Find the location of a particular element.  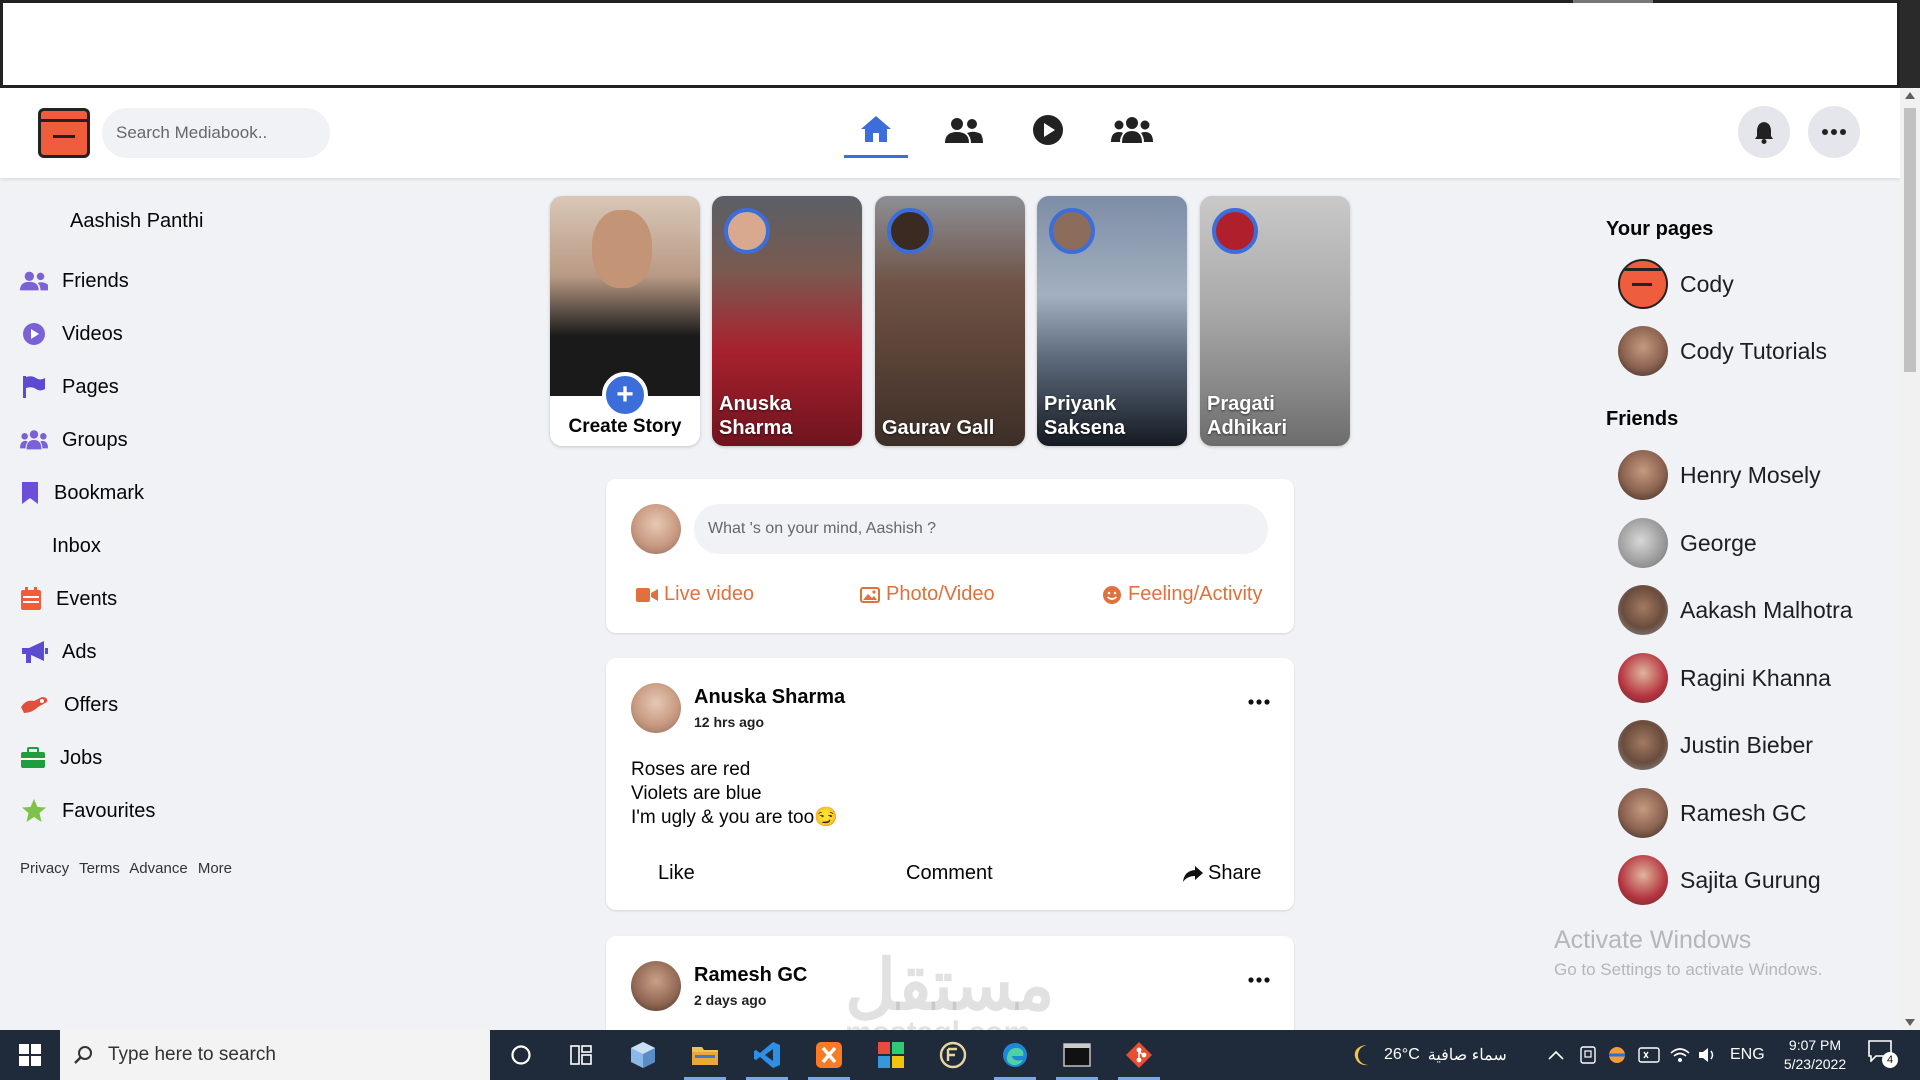

scrollbar-thumb is located at coordinates (1910, 240).